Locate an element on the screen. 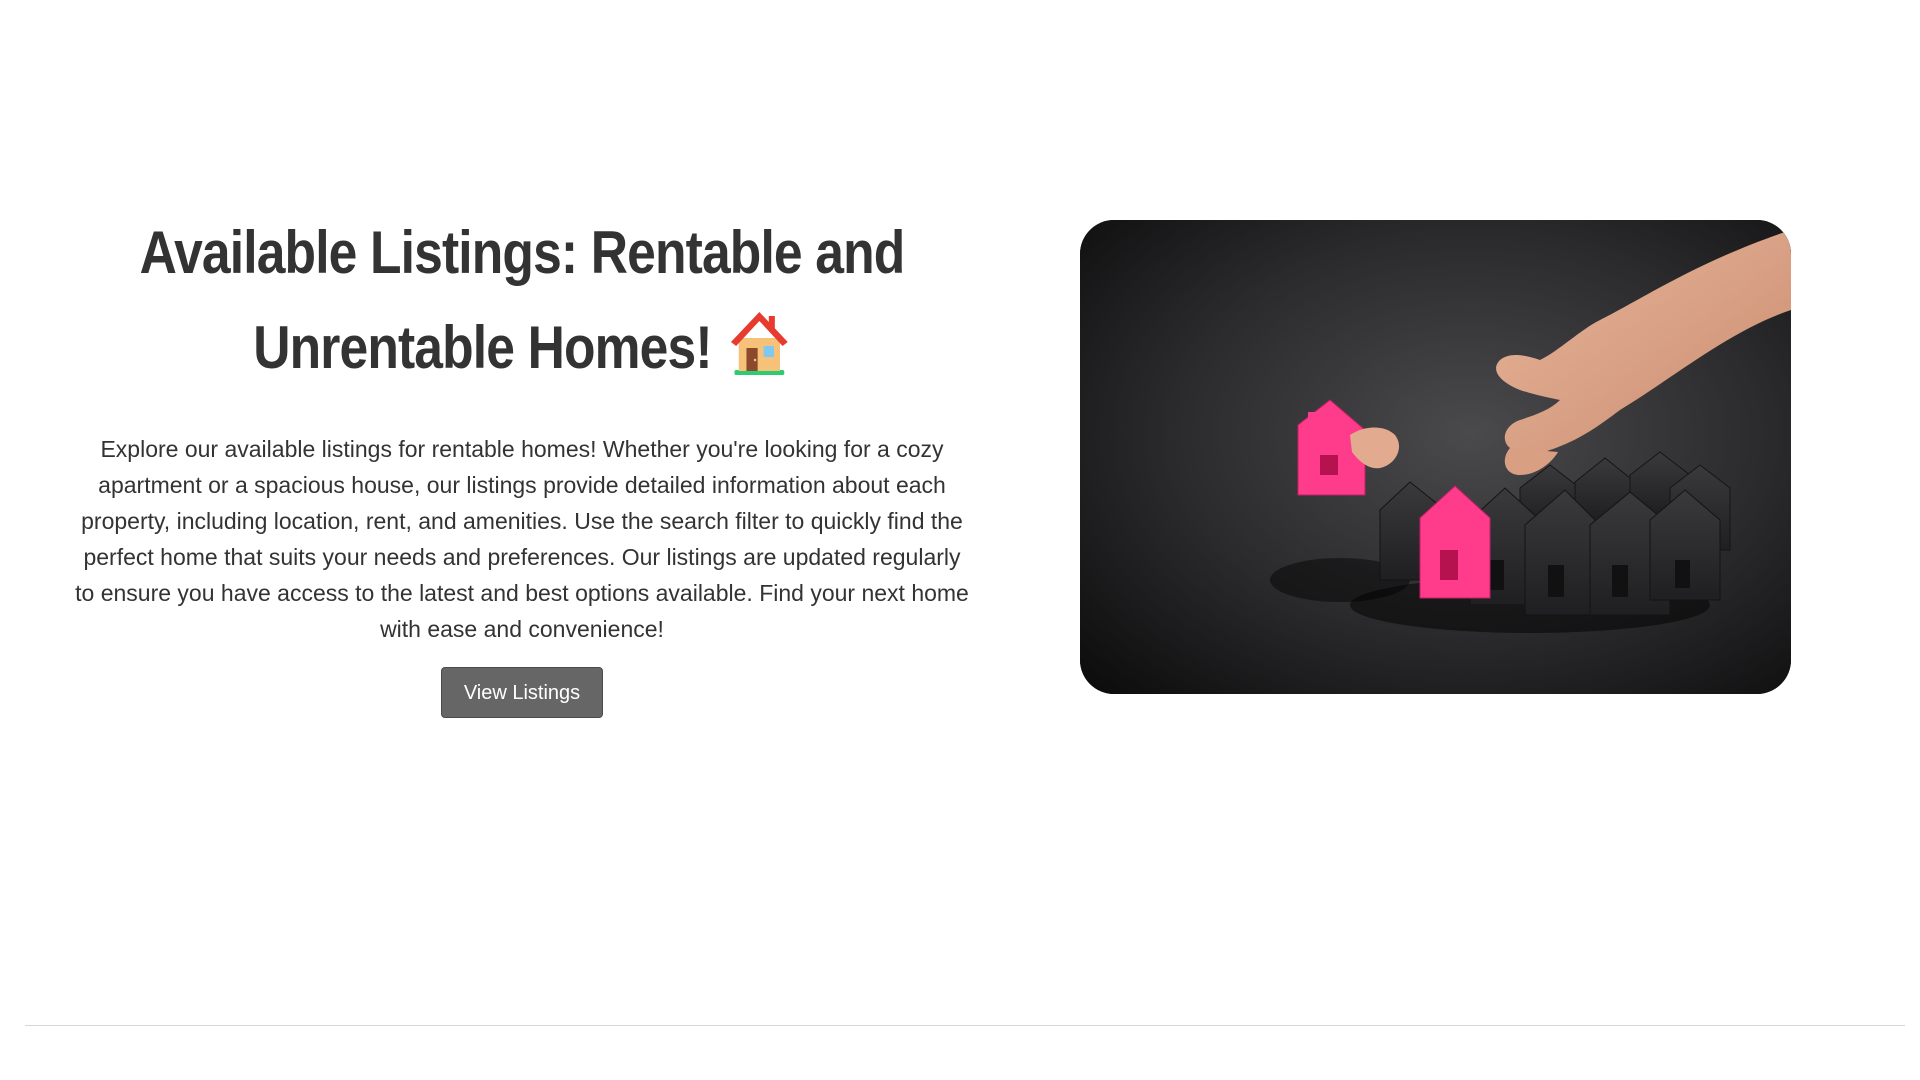  house-emoji-icon is located at coordinates (759, 341).